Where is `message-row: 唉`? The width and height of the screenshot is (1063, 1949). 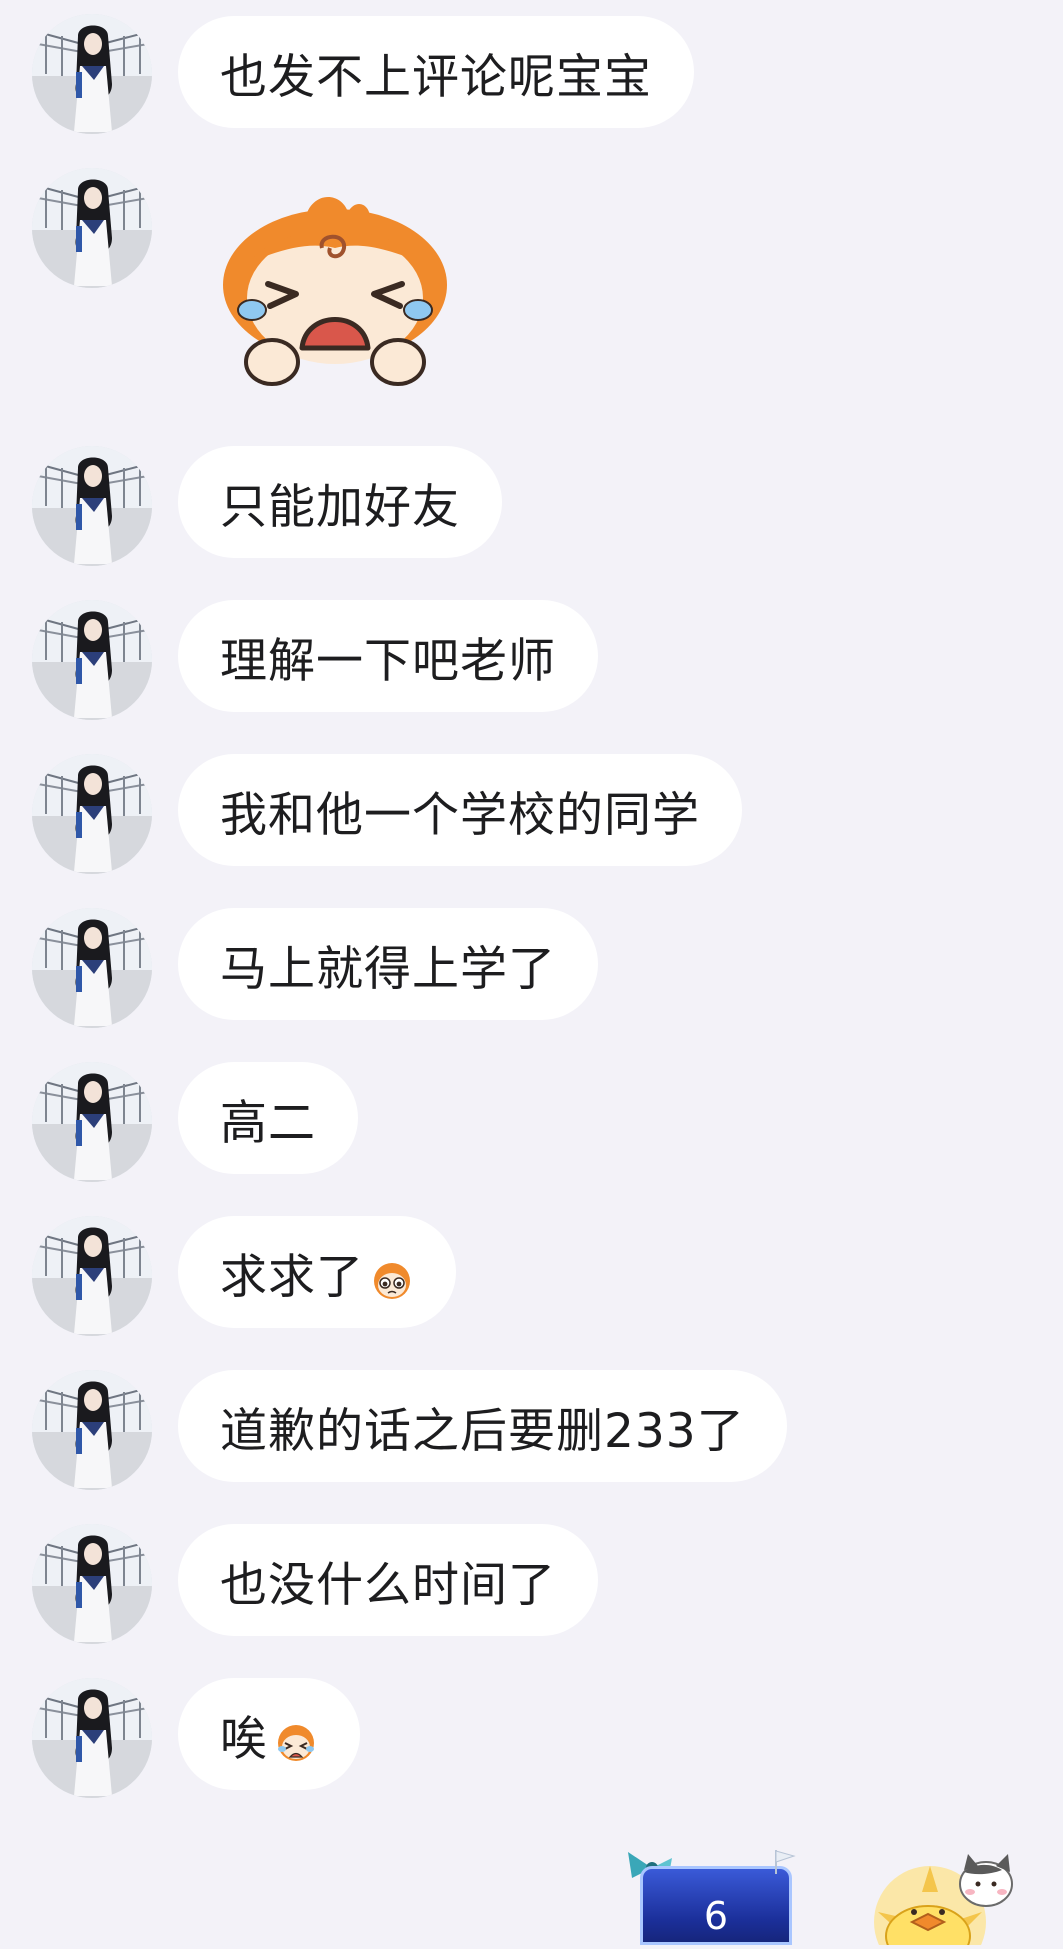 message-row: 唉 is located at coordinates (531, 1738).